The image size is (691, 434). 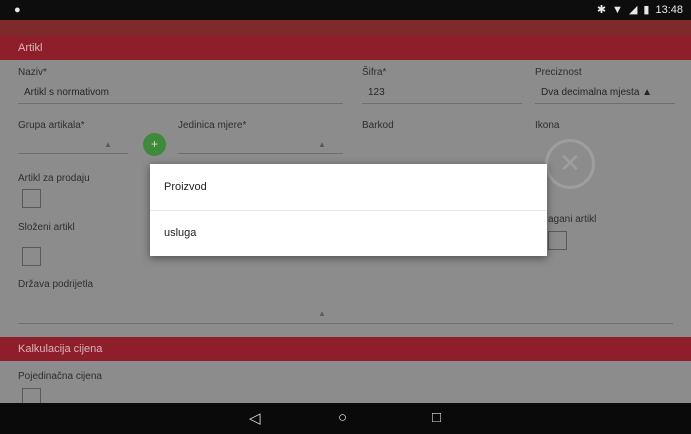 What do you see at coordinates (617, 9) in the screenshot?
I see `wifi-icon: ▼` at bounding box center [617, 9].